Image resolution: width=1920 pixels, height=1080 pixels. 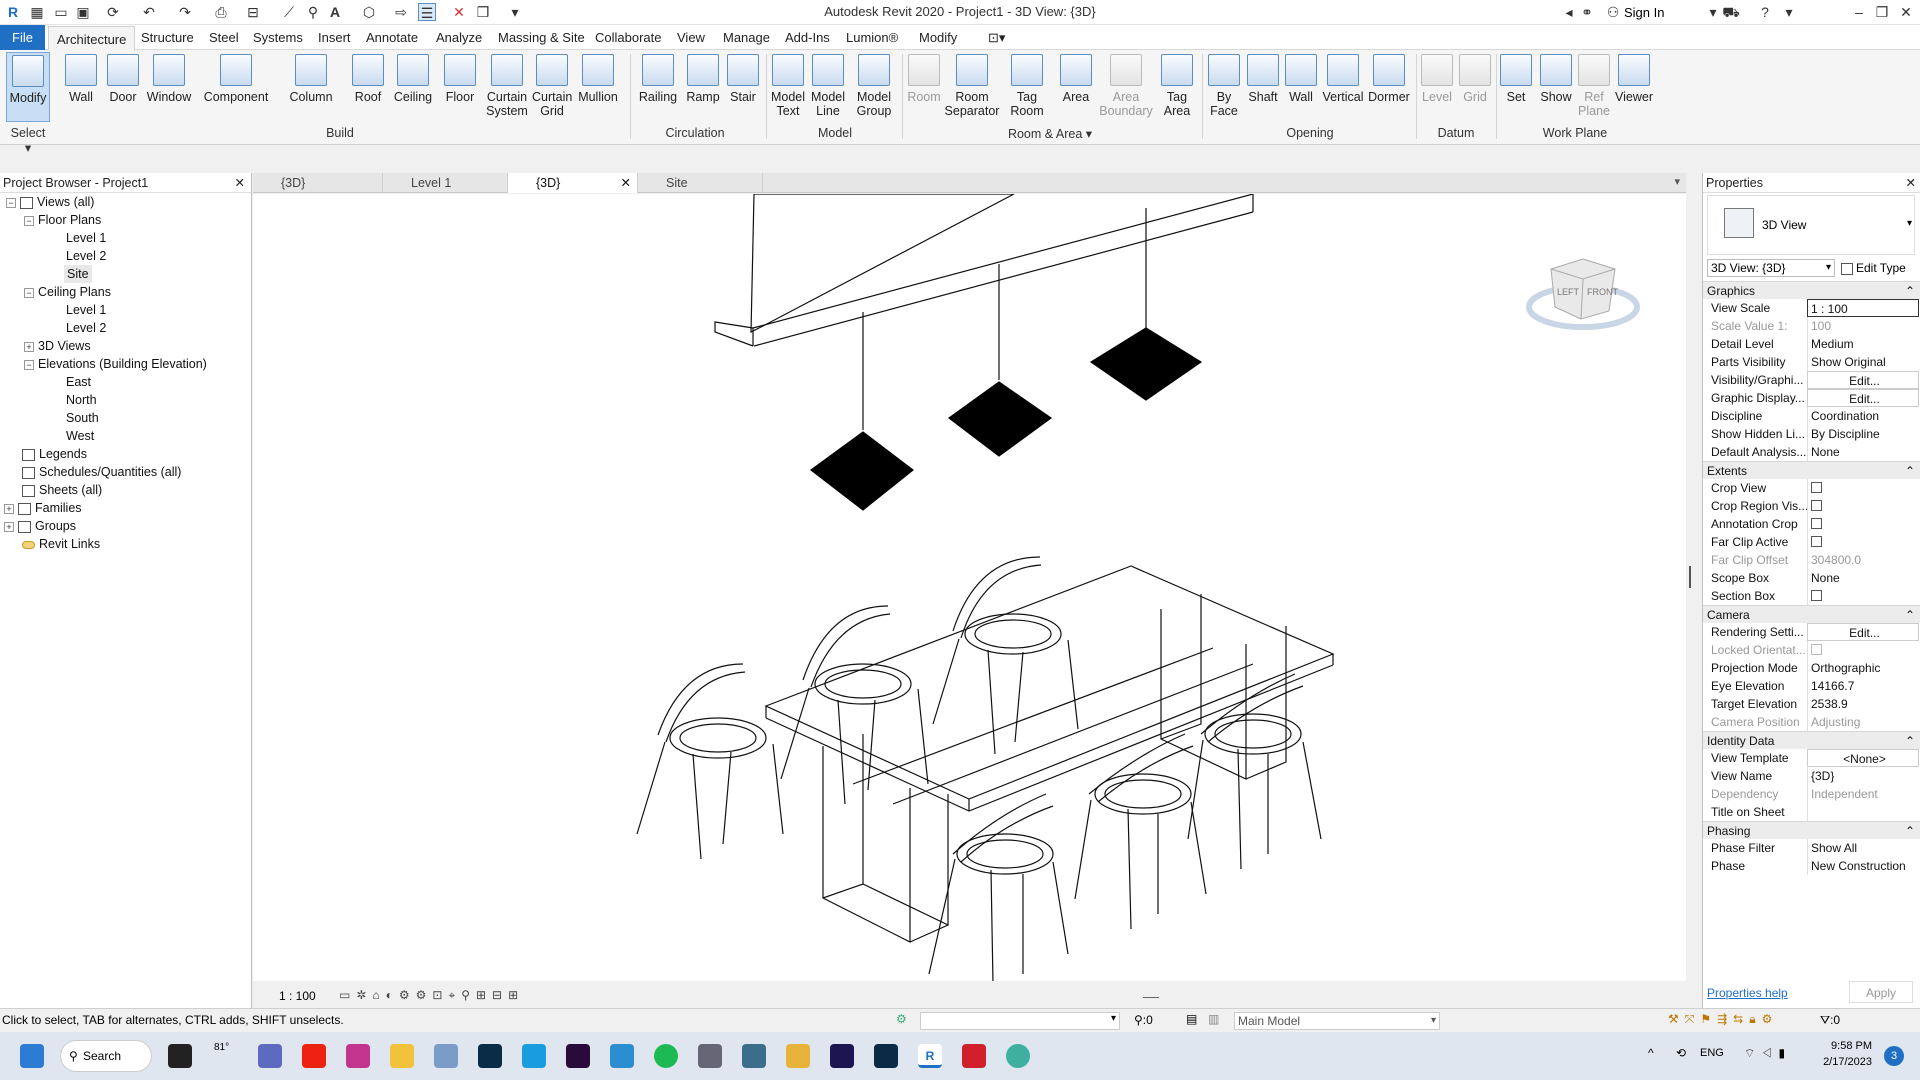 I want to click on property-row: Eye Elevation 14166.7, so click(x=1811, y=686).